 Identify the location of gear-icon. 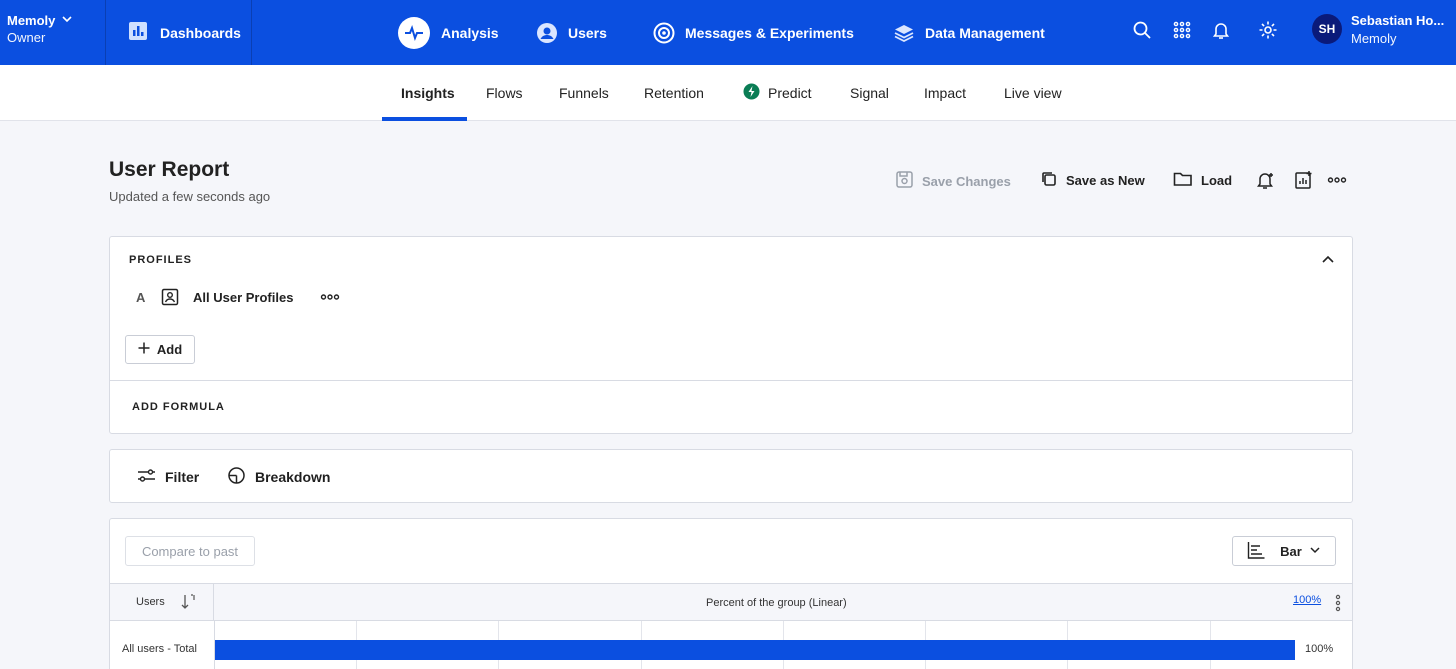
(1268, 30).